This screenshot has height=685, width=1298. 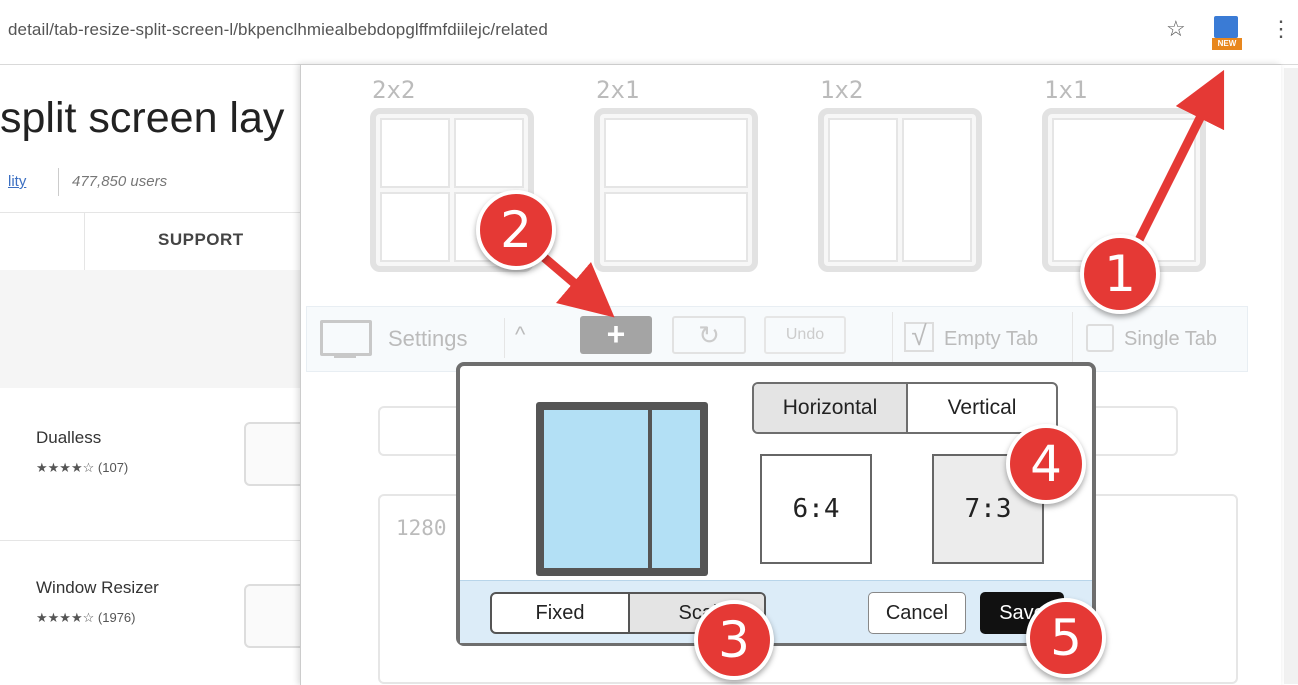 I want to click on related-item-name: Window Resizer, so click(x=97, y=588).